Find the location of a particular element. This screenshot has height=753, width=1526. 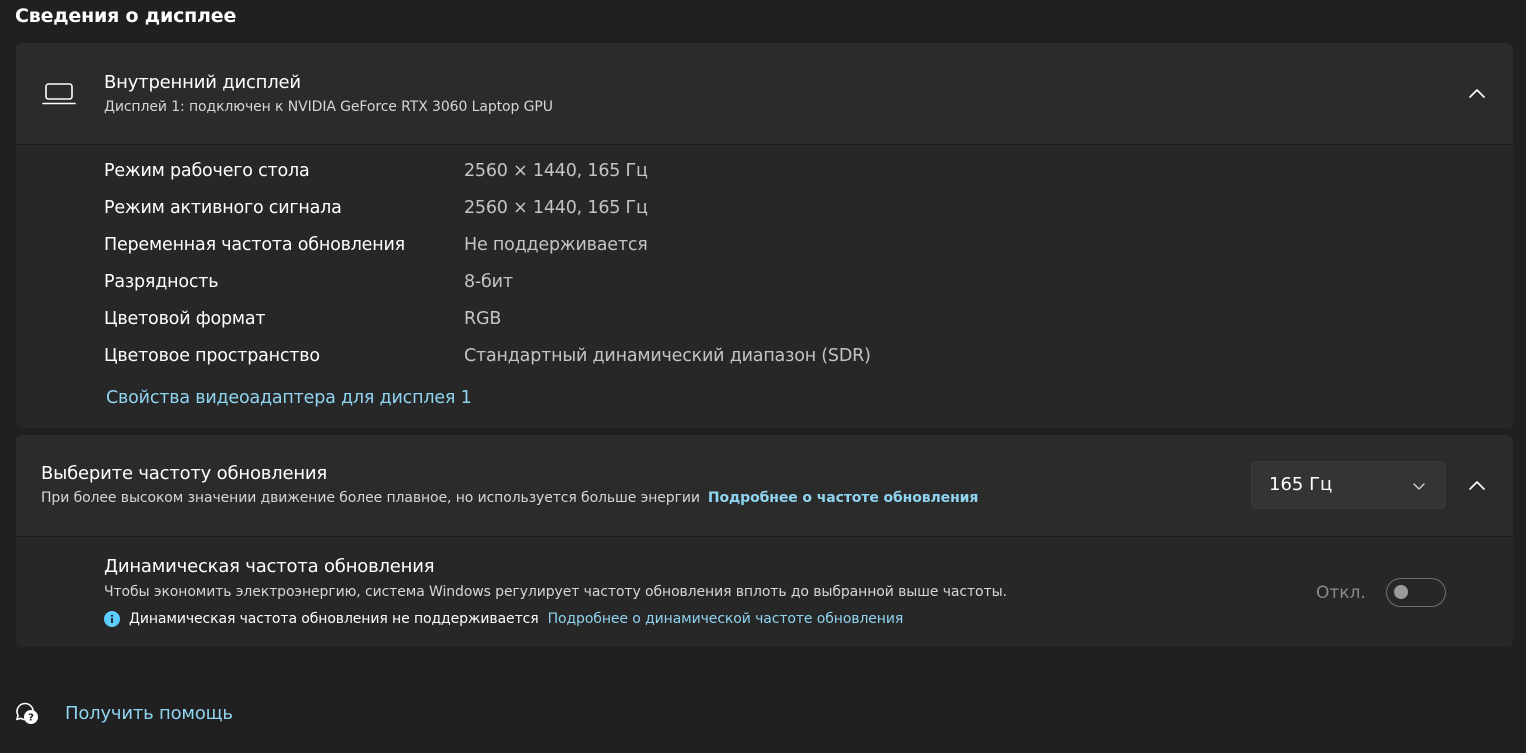

property-label: Переменная частота обновления is located at coordinates (254, 245).